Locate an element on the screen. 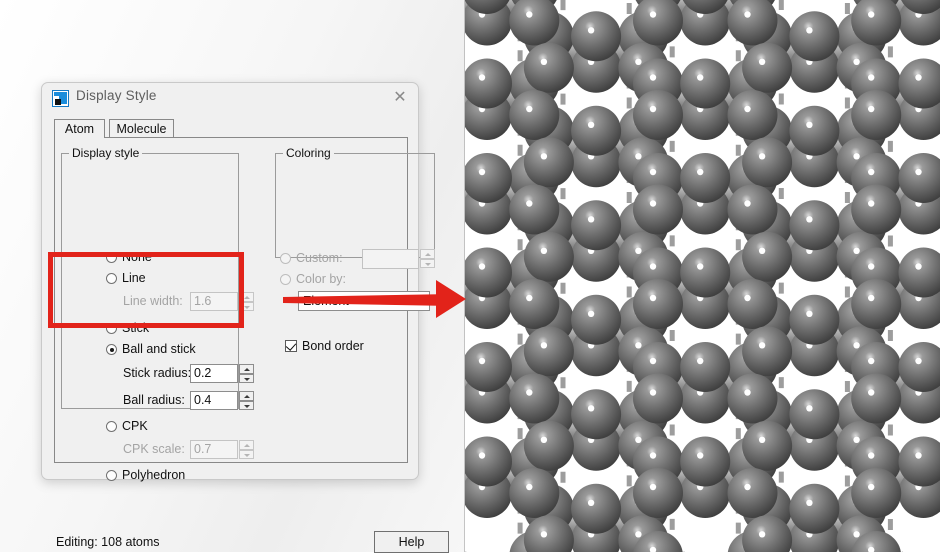 Image resolution: width=940 pixels, height=553 pixels. bond-order-label: Bond order is located at coordinates (333, 346).